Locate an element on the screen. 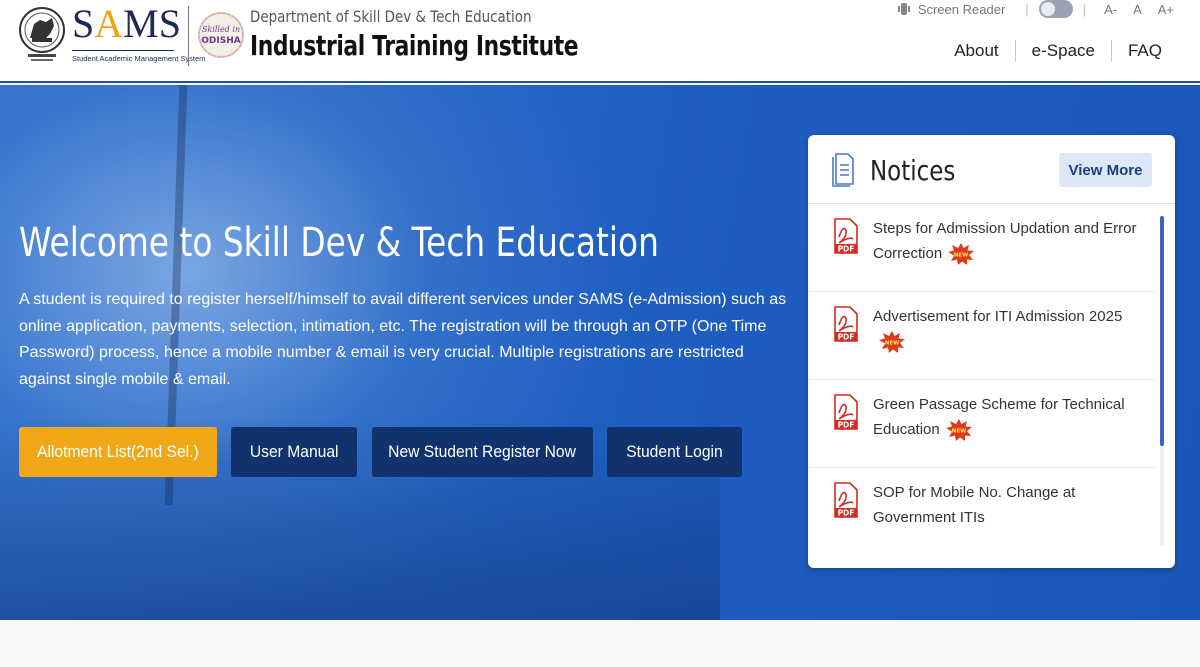 This screenshot has height=667, width=1200. font-decrease-button: A- is located at coordinates (1110, 9).